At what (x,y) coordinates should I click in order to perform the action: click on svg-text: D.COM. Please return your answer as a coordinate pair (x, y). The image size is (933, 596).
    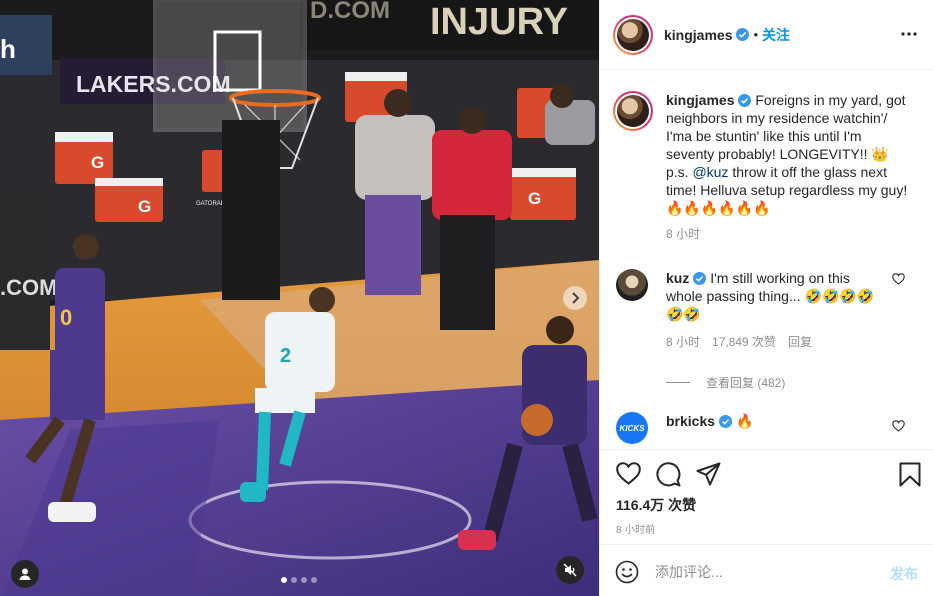
    Looking at the image, I should click on (350, 12).